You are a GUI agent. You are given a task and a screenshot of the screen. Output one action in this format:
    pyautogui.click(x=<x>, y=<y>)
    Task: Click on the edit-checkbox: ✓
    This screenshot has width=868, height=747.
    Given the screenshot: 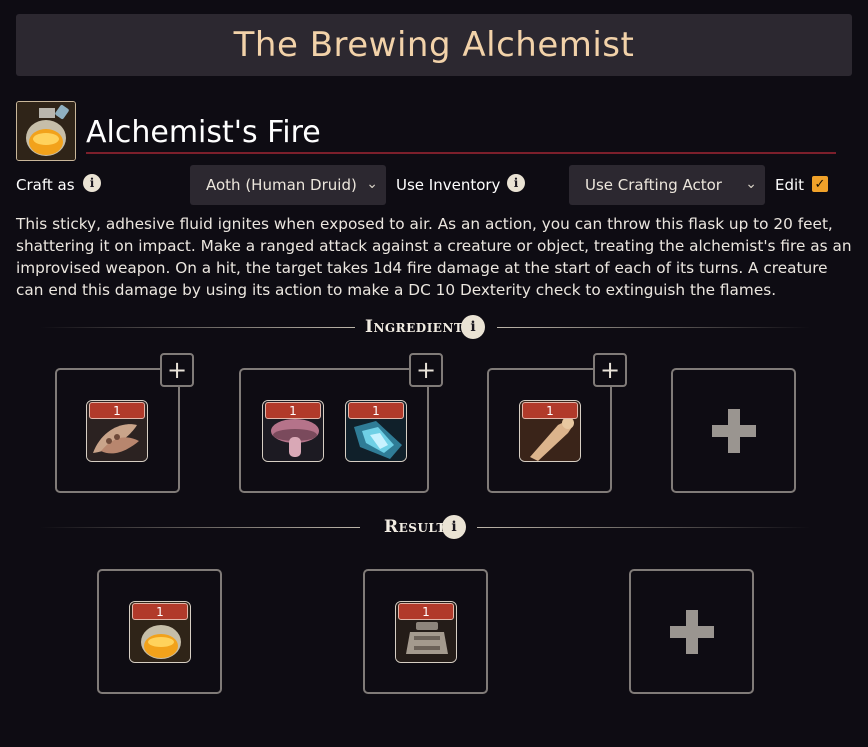 What is the action you would take?
    pyautogui.click(x=820, y=184)
    